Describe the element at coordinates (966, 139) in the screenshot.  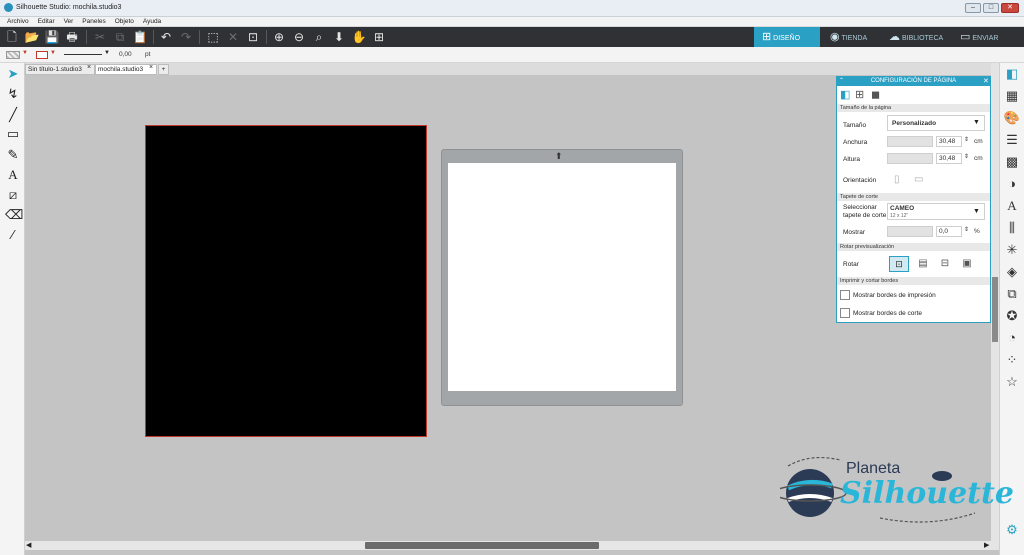
I see `width-stepper-icon: ⇕` at that location.